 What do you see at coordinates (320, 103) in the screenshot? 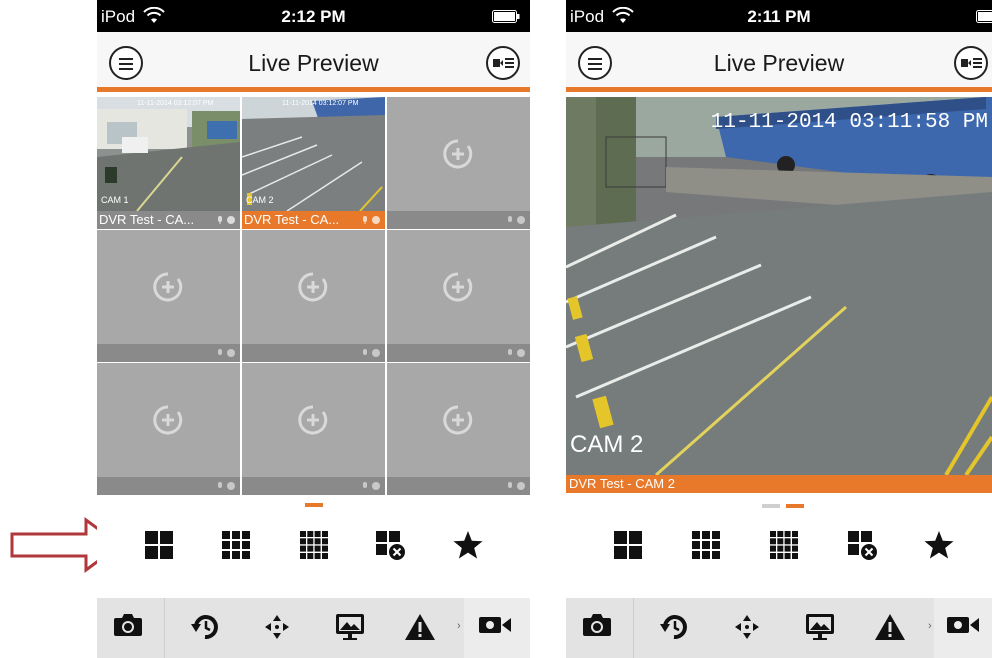
I see `camera-osd-time: 11-11-2014 03:12:07 PM` at bounding box center [320, 103].